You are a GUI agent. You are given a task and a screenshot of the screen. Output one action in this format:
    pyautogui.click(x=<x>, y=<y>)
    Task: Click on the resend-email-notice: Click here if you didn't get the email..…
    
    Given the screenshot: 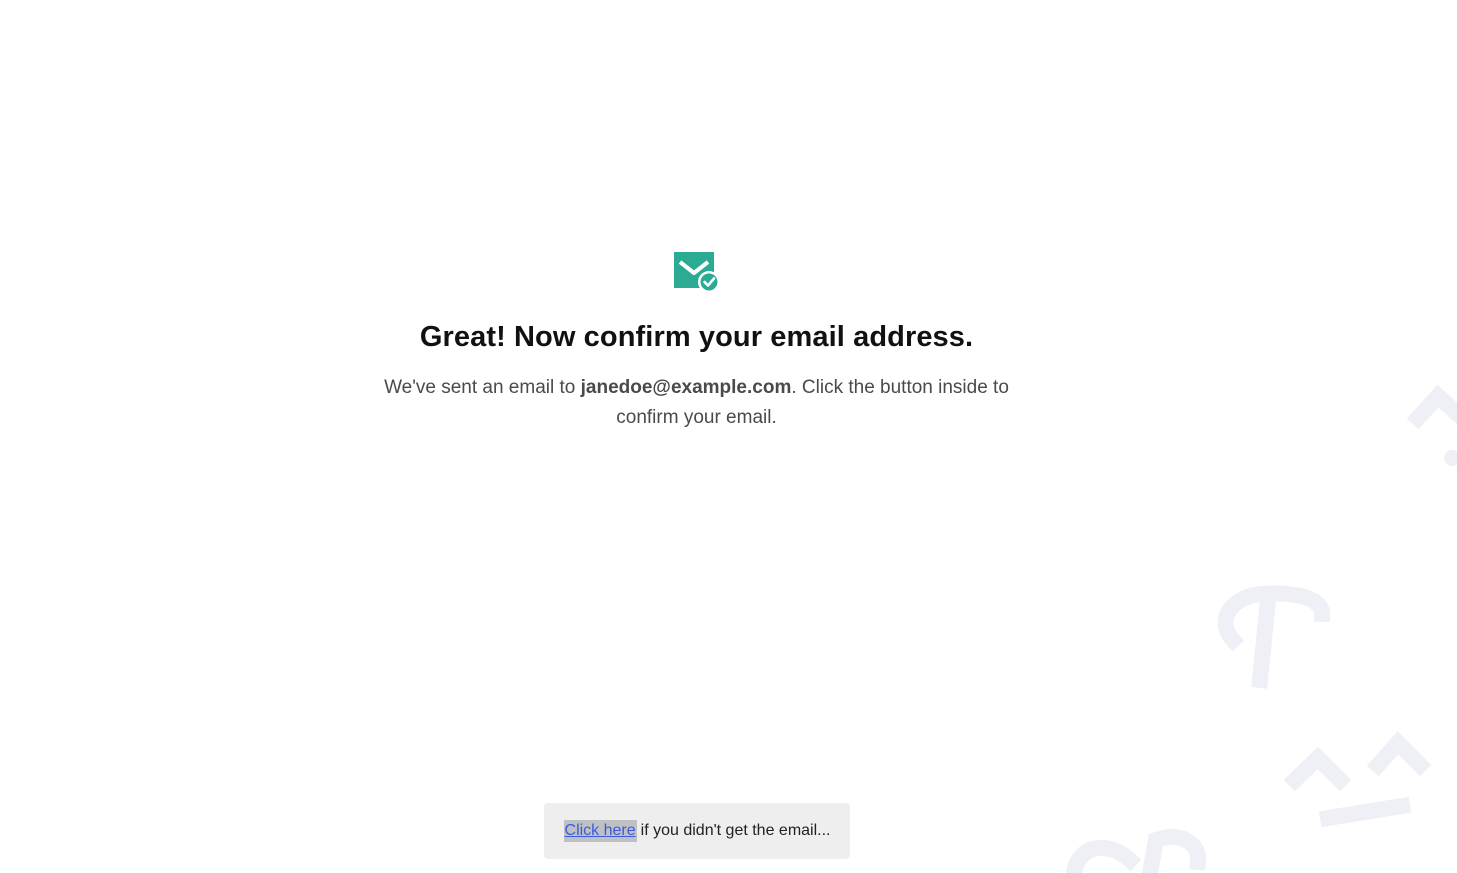 What is the action you would take?
    pyautogui.click(x=697, y=831)
    